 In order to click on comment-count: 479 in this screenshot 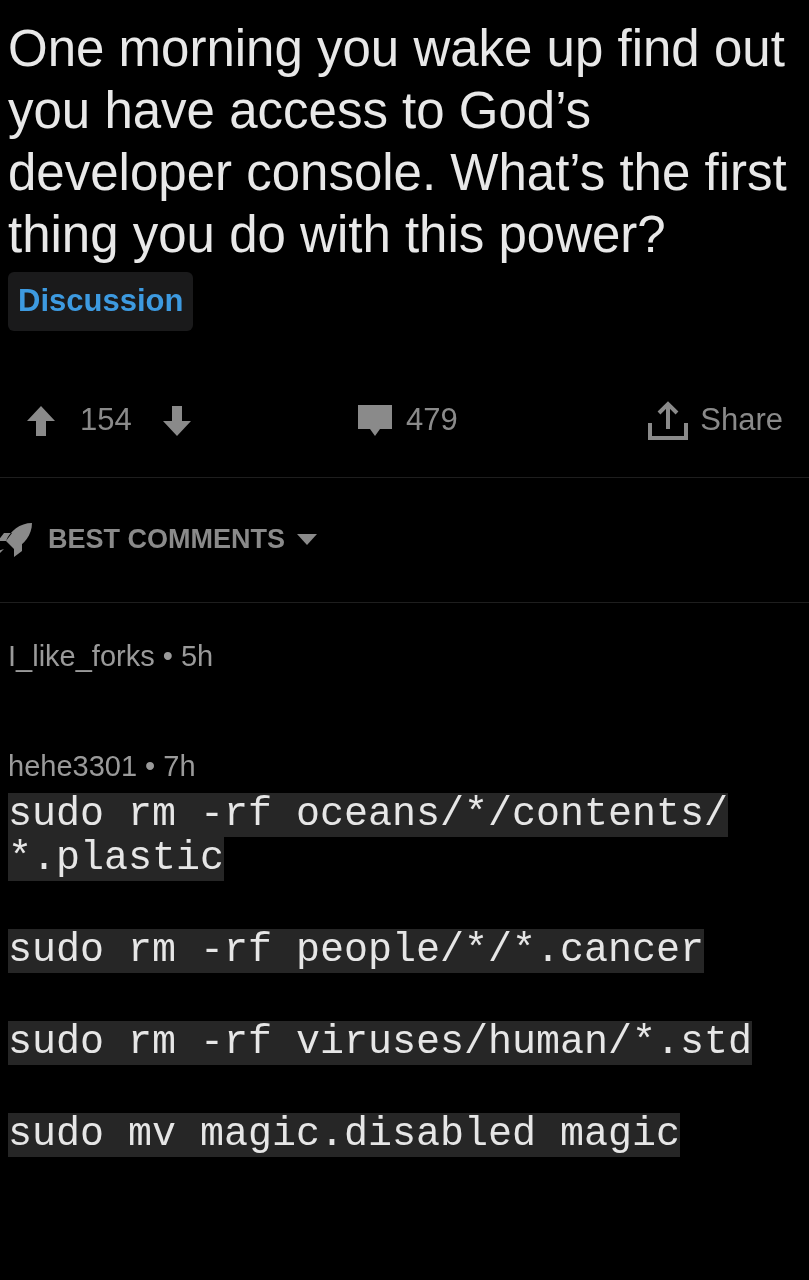, I will do `click(432, 420)`.